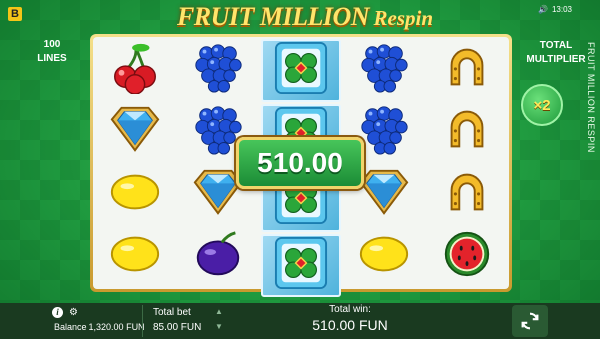 The height and width of the screenshot is (339, 600). Describe the element at coordinates (556, 59) in the screenshot. I see `multiplier-label-line2: MULTIPLIER` at that location.